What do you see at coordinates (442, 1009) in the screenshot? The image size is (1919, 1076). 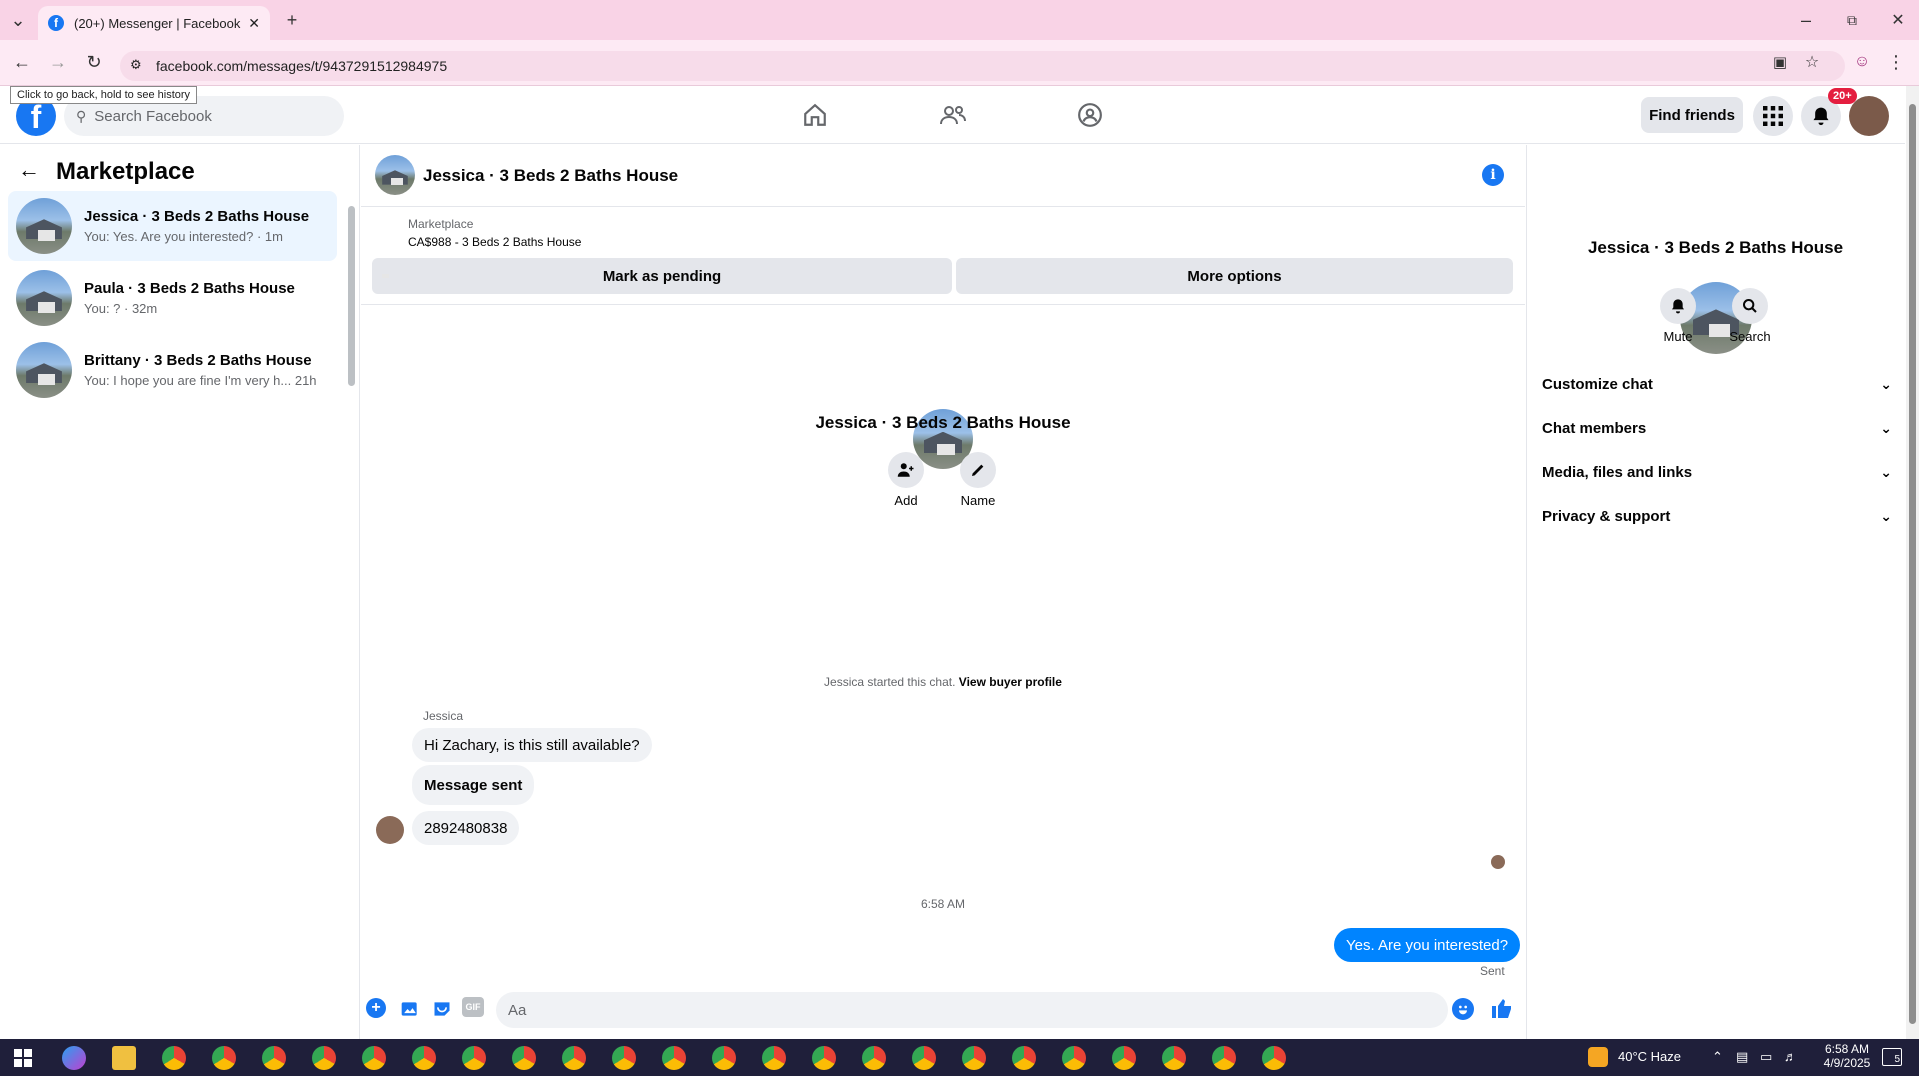 I see `sticker-icon` at bounding box center [442, 1009].